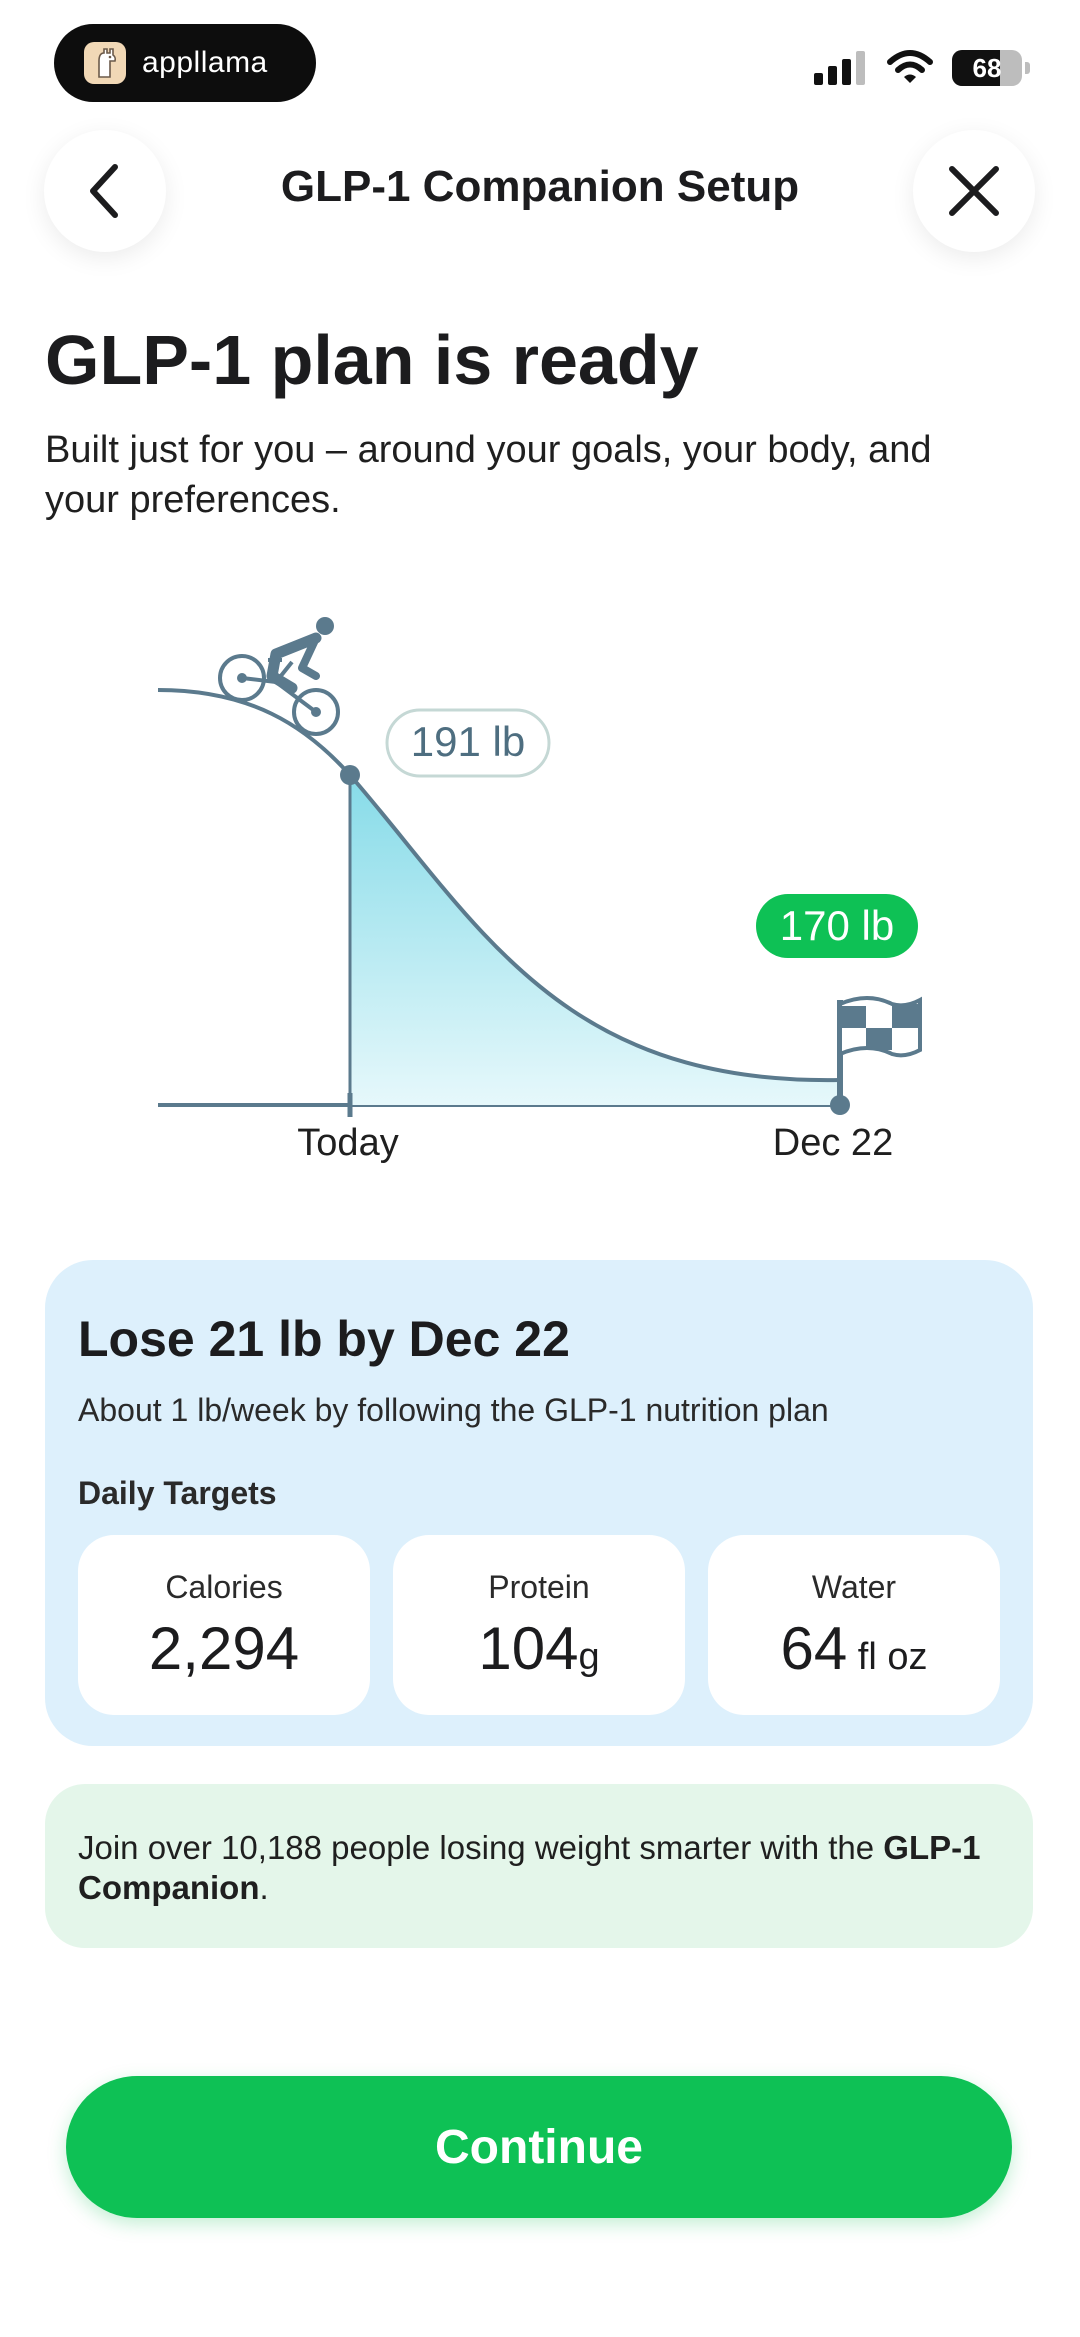 The image size is (1080, 2337). I want to click on protein-value: 104g, so click(539, 1648).